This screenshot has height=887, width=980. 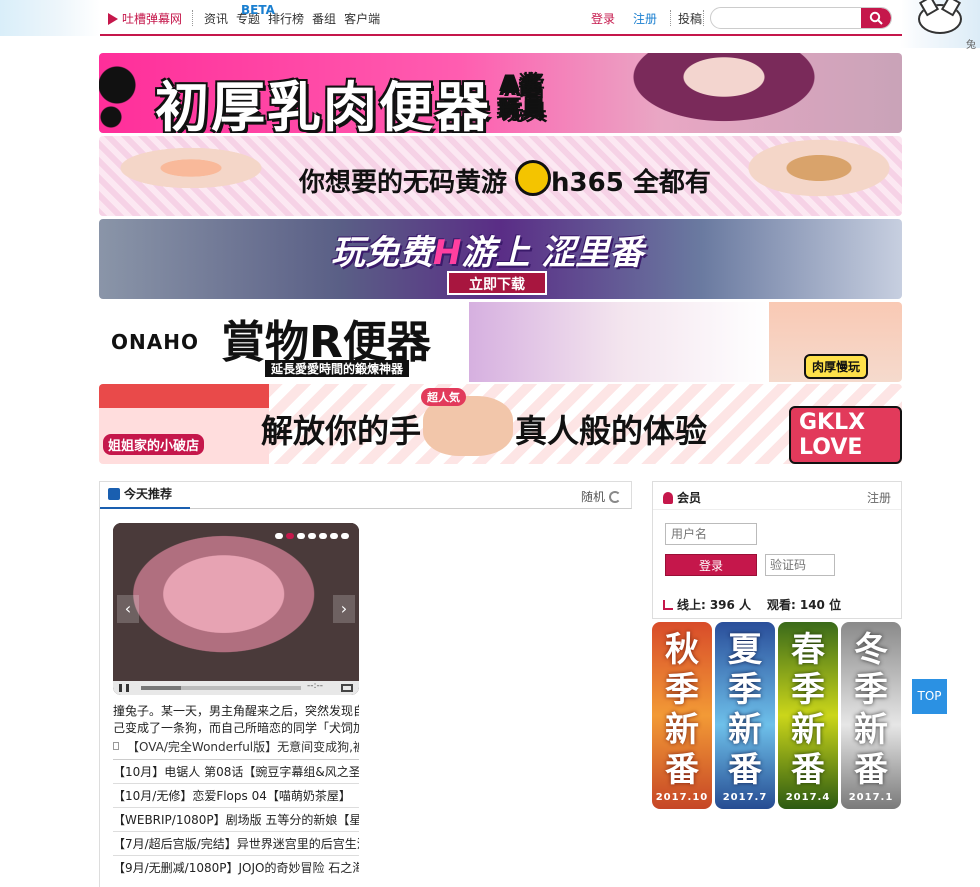 I want to click on nav-item-client: 客户端, so click(x=362, y=18).